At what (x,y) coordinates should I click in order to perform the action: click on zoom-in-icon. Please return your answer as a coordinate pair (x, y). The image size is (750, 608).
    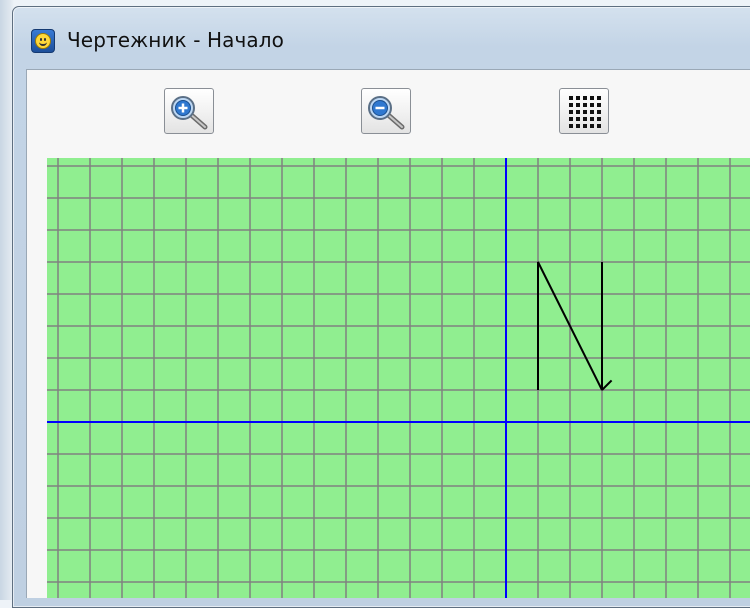
    Looking at the image, I should click on (189, 113).